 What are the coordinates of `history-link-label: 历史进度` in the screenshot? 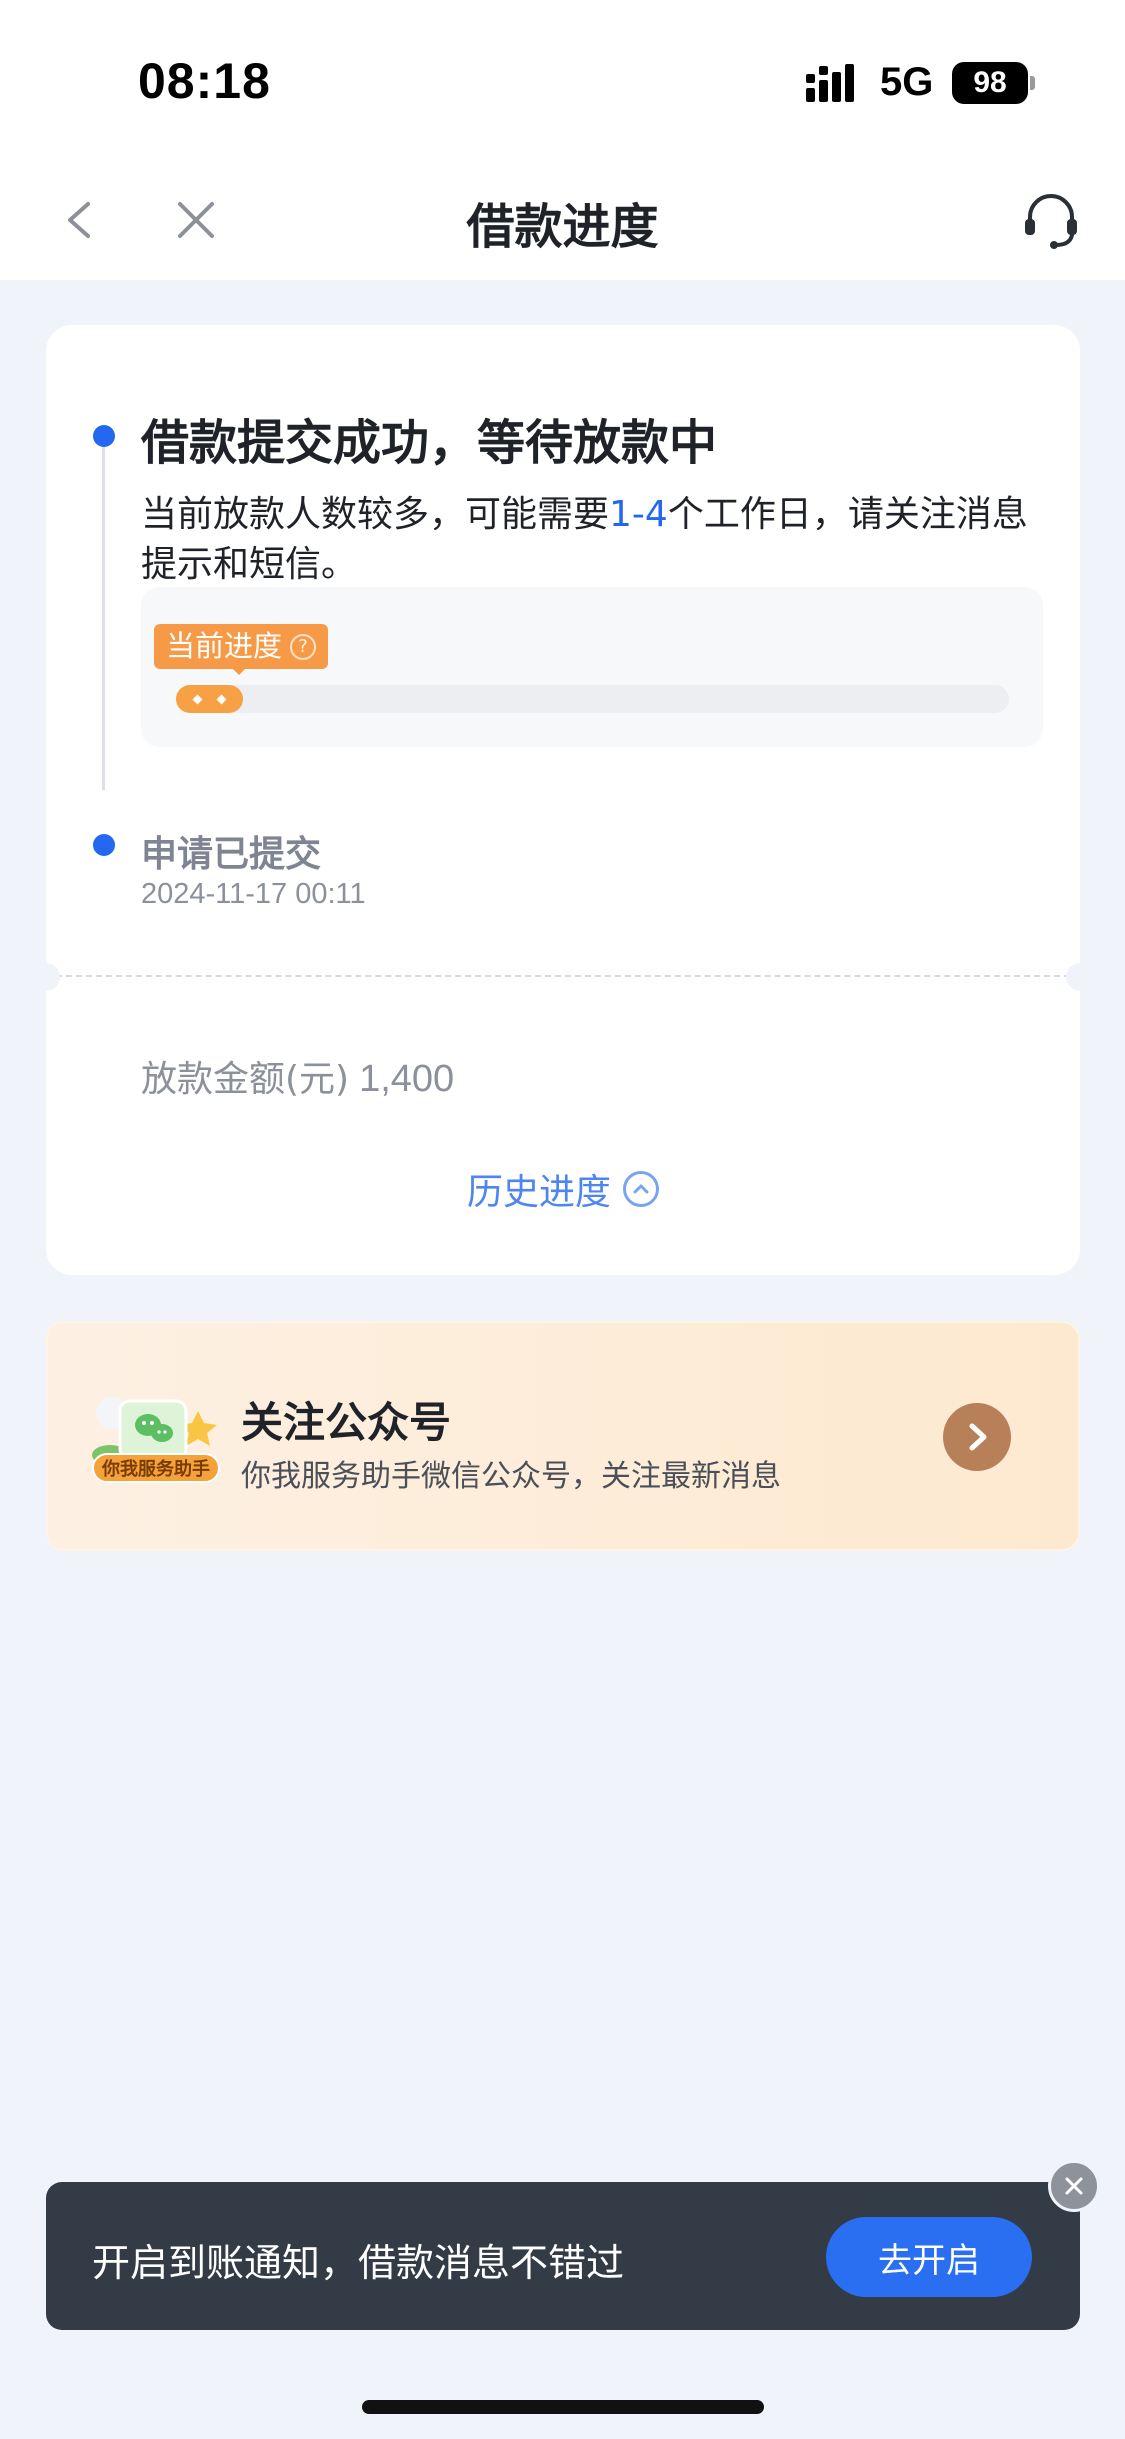 It's located at (538, 1192).